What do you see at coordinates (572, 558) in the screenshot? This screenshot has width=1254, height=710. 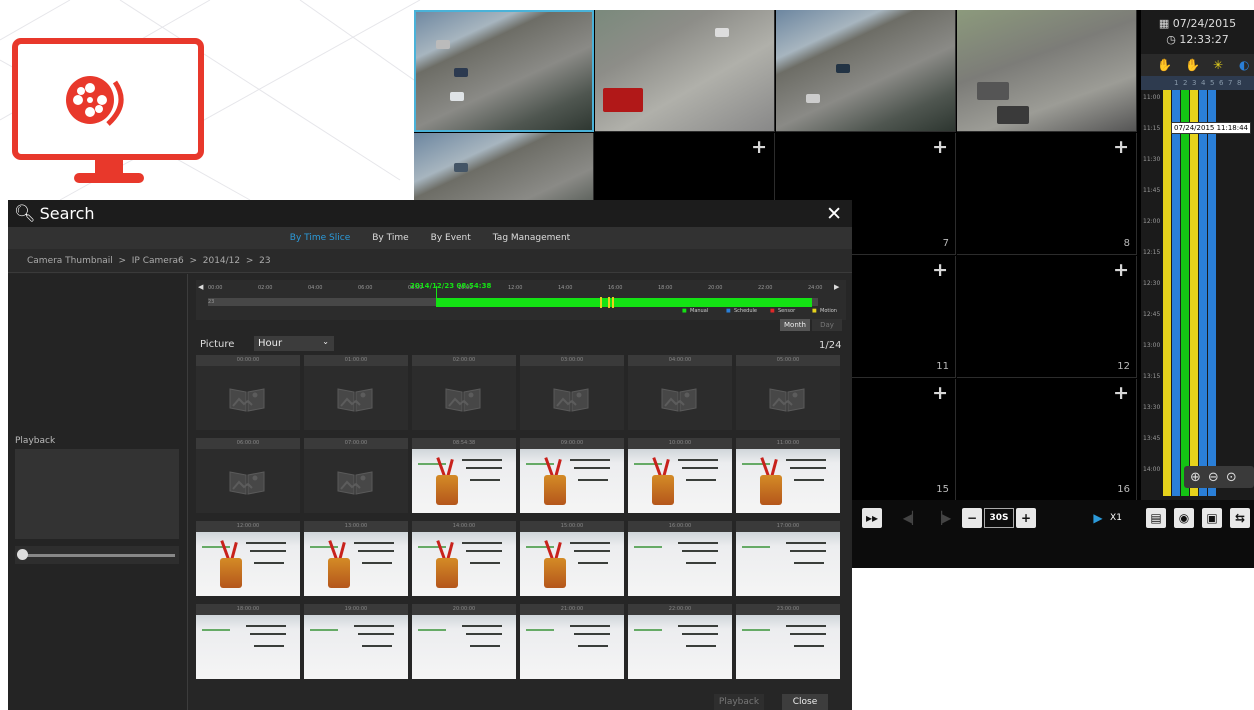 I see `thumbnail-tile: 15:00:00` at bounding box center [572, 558].